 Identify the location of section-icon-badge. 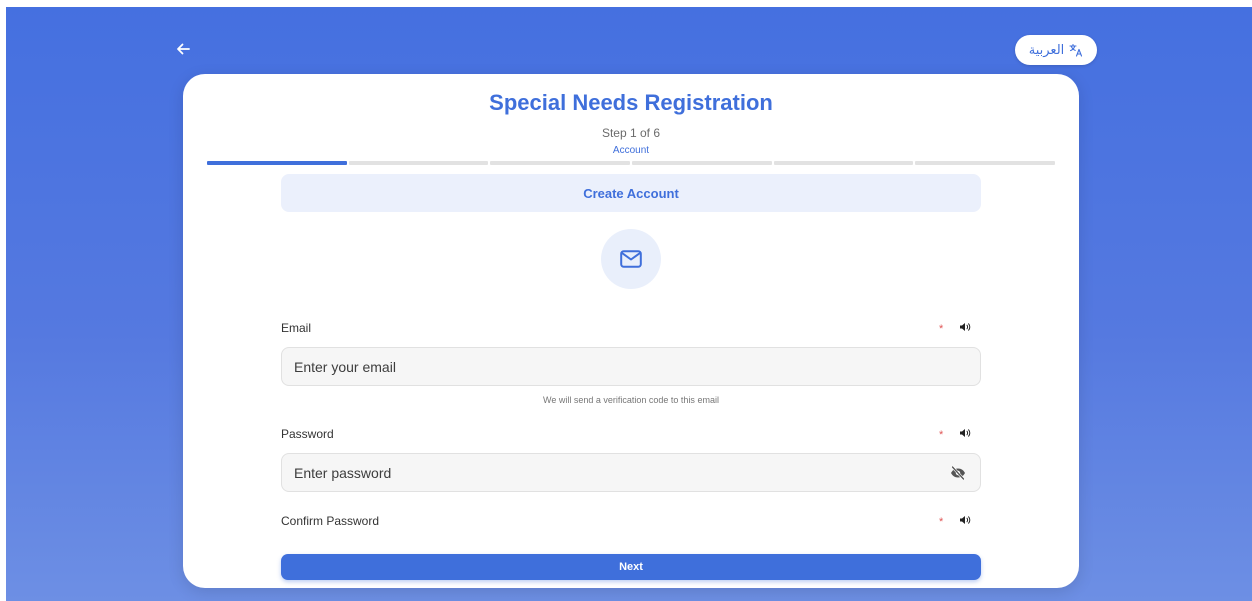
(631, 259).